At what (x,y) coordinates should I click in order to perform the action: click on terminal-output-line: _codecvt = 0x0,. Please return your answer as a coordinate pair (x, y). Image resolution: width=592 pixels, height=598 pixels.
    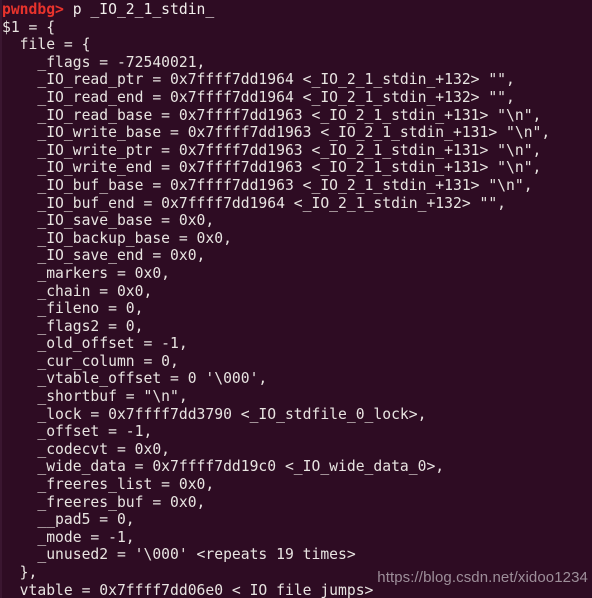
    Looking at the image, I should click on (86, 449).